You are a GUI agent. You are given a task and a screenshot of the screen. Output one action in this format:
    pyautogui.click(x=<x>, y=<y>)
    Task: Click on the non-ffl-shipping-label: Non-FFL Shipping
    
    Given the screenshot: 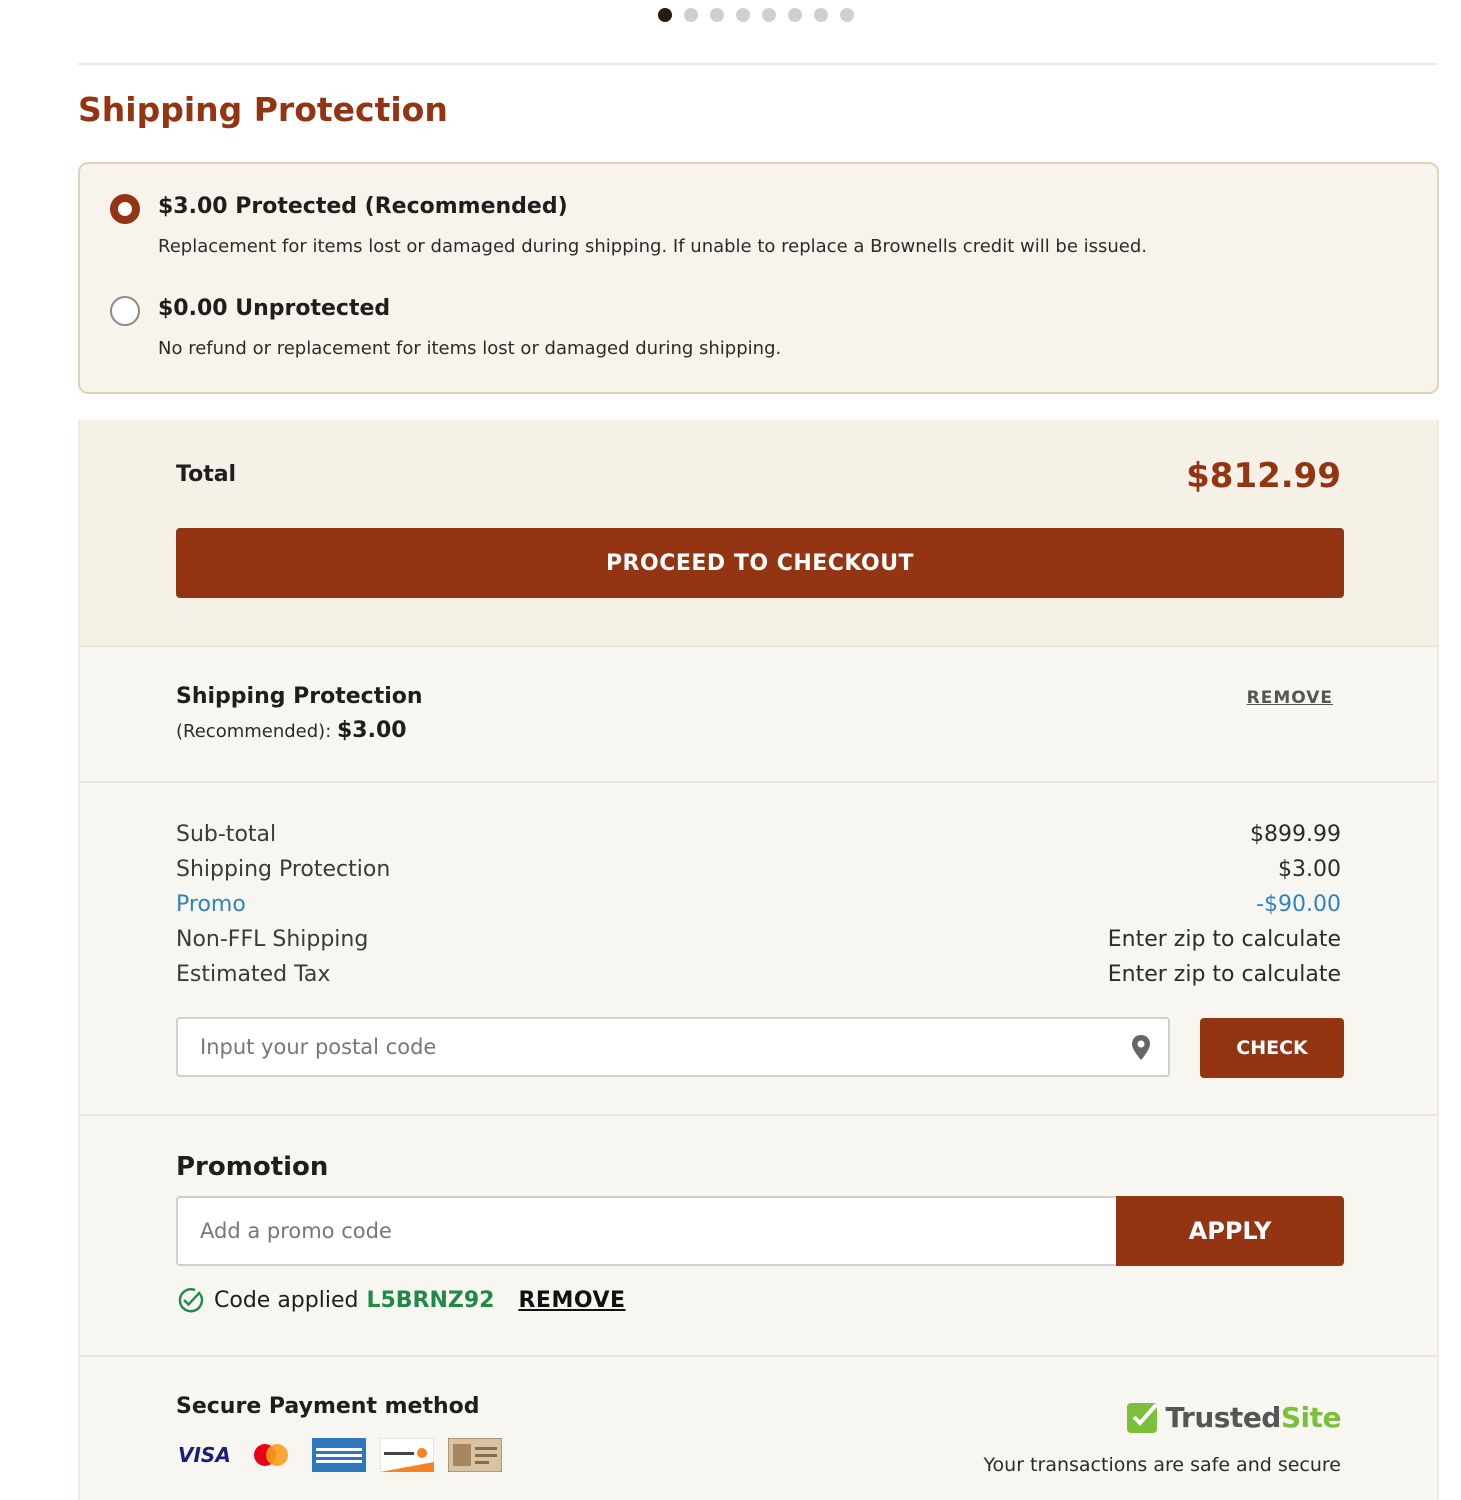 What is the action you would take?
    pyautogui.click(x=272, y=939)
    